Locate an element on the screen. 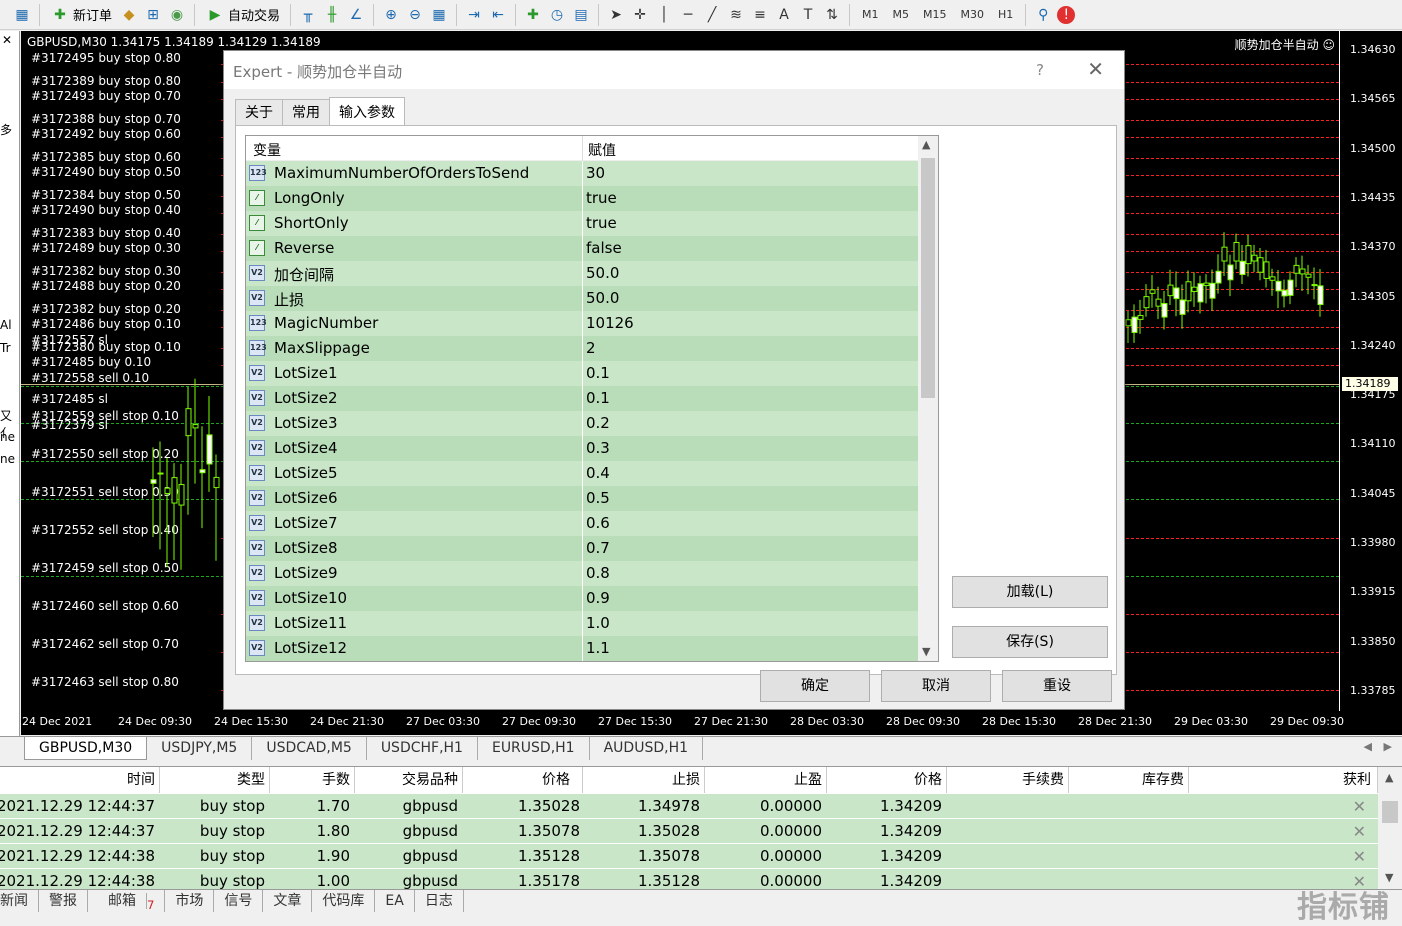 Image resolution: width=1402 pixels, height=926 pixels. chart-shift-icon: ⇤ is located at coordinates (498, 15).